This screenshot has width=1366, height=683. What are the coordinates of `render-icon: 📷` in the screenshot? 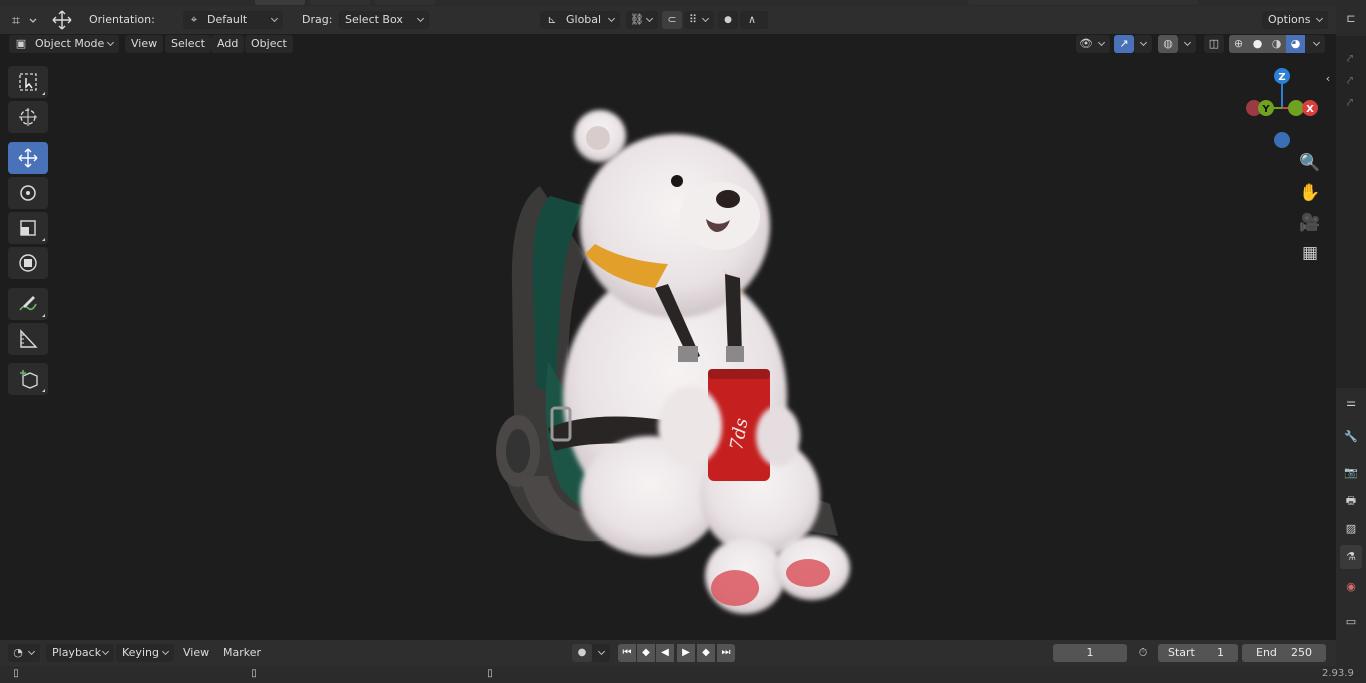 It's located at (1351, 473).